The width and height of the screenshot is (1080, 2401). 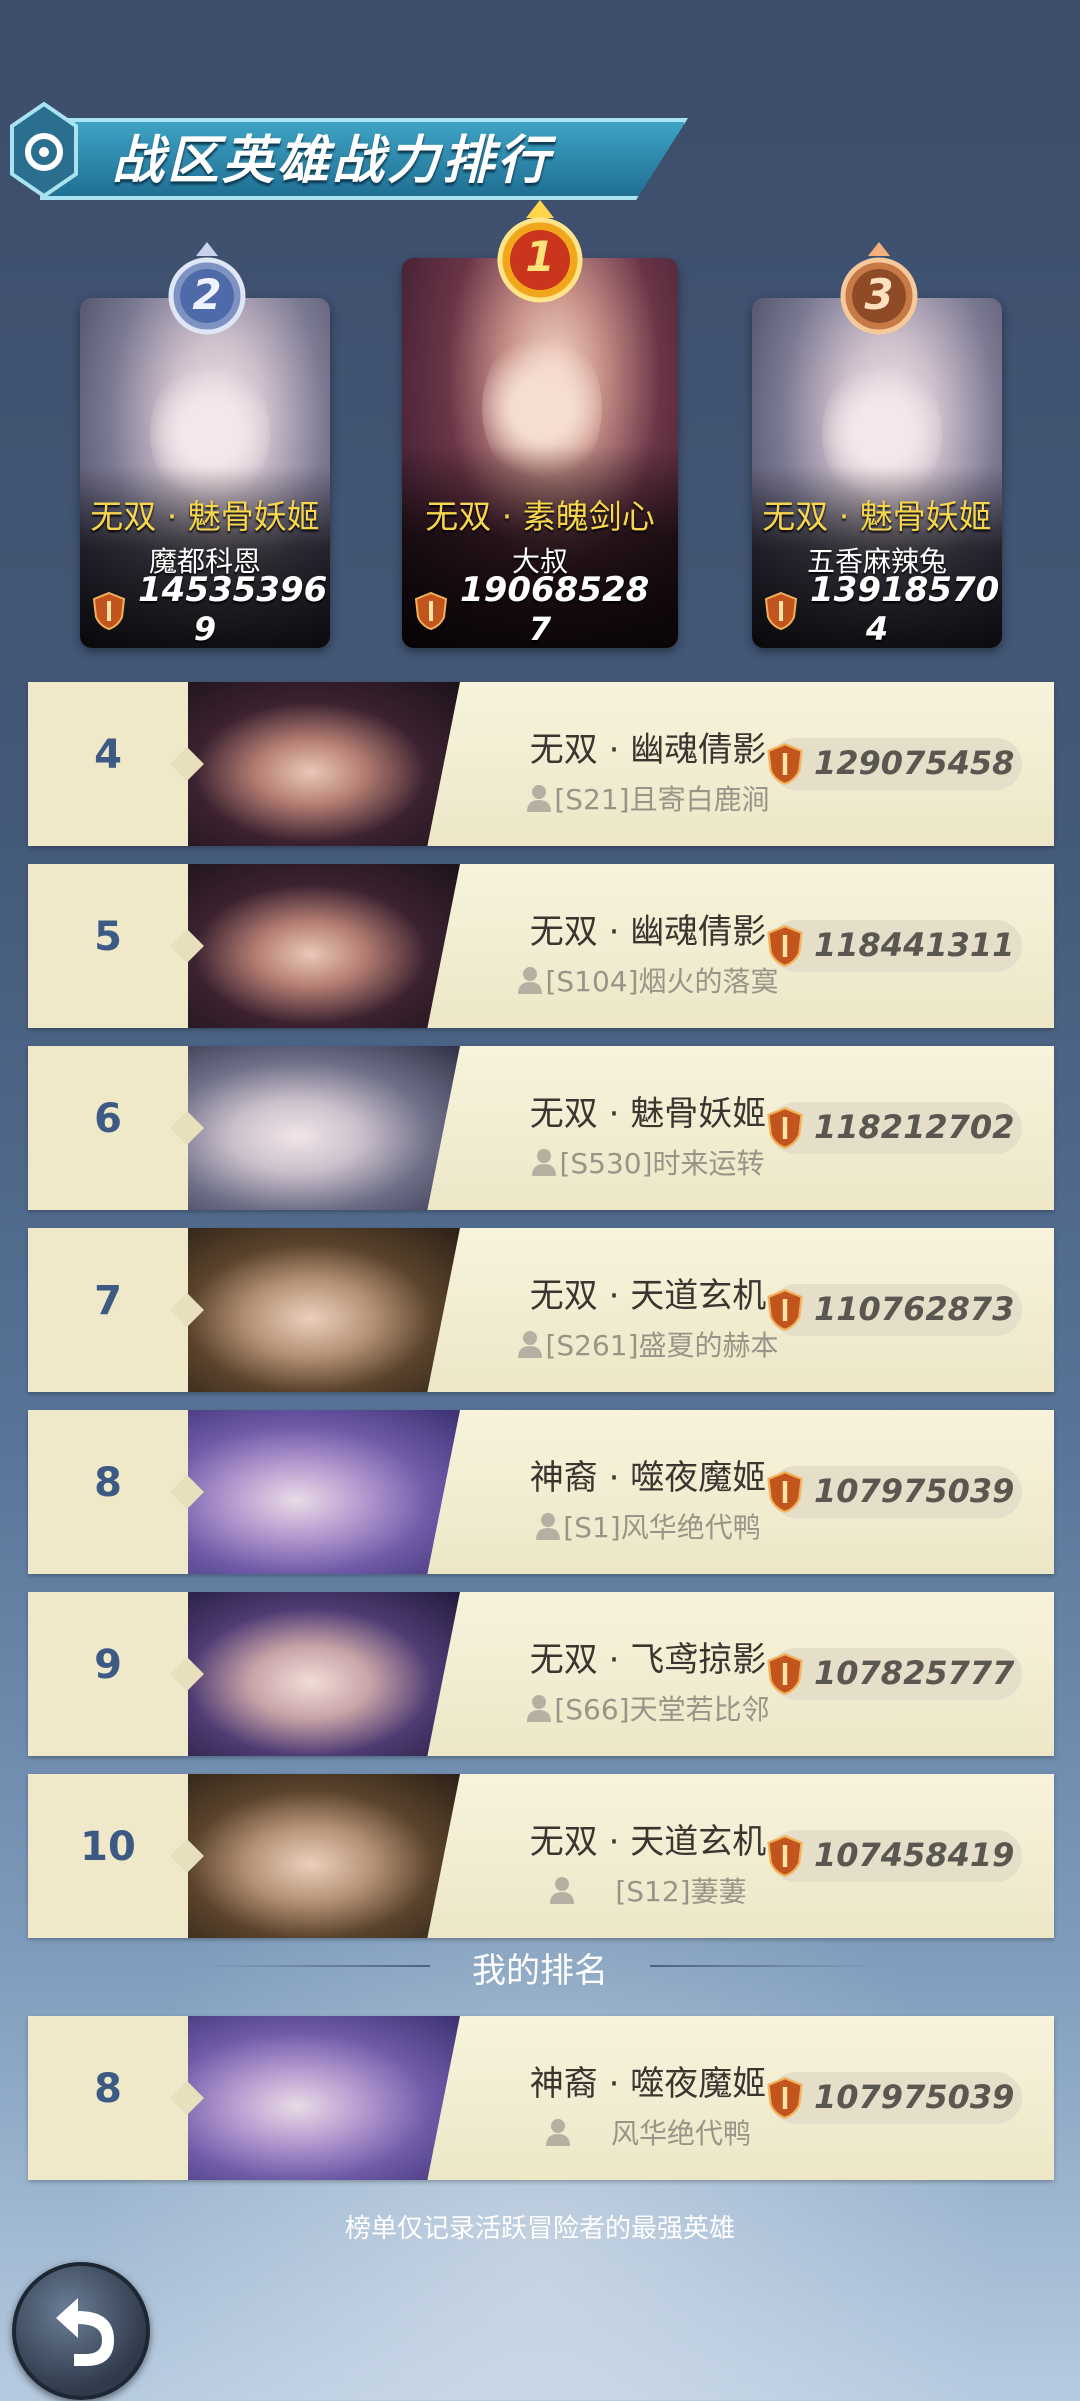 What do you see at coordinates (44, 150) in the screenshot?
I see `title-emblem-icon` at bounding box center [44, 150].